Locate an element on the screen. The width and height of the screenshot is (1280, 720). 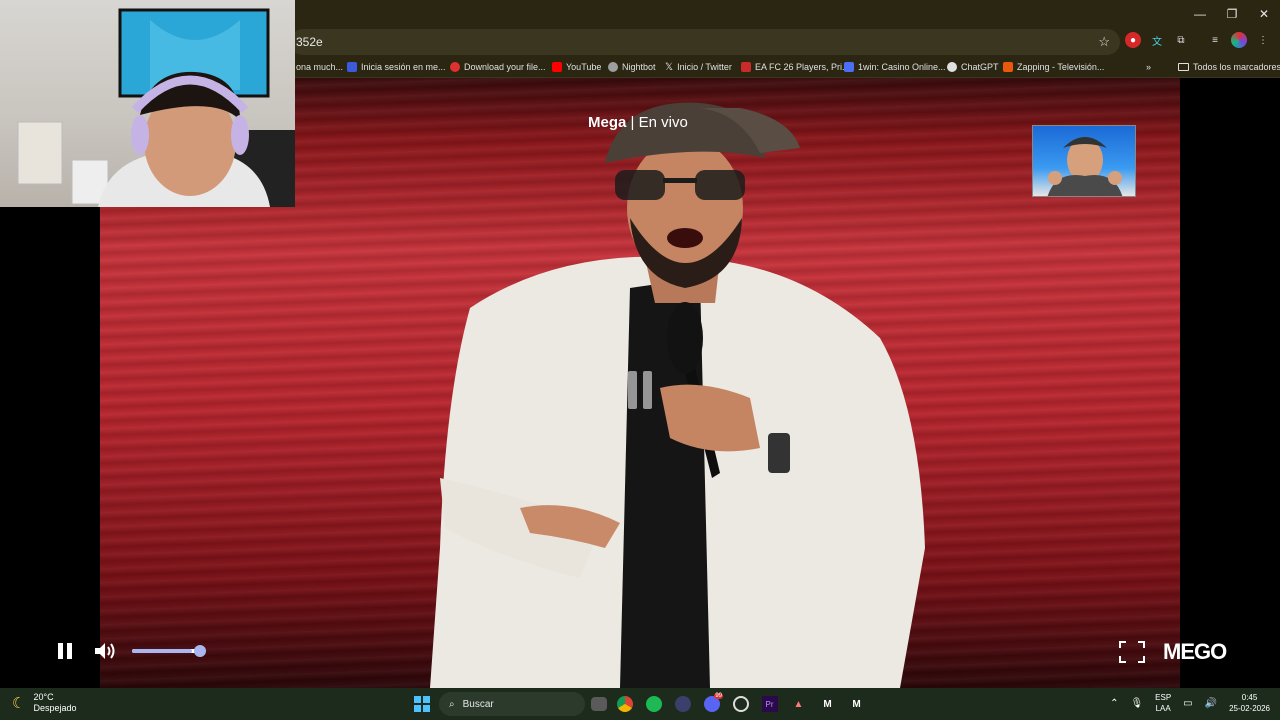
windows-start-icon is located at coordinates (421, 704).